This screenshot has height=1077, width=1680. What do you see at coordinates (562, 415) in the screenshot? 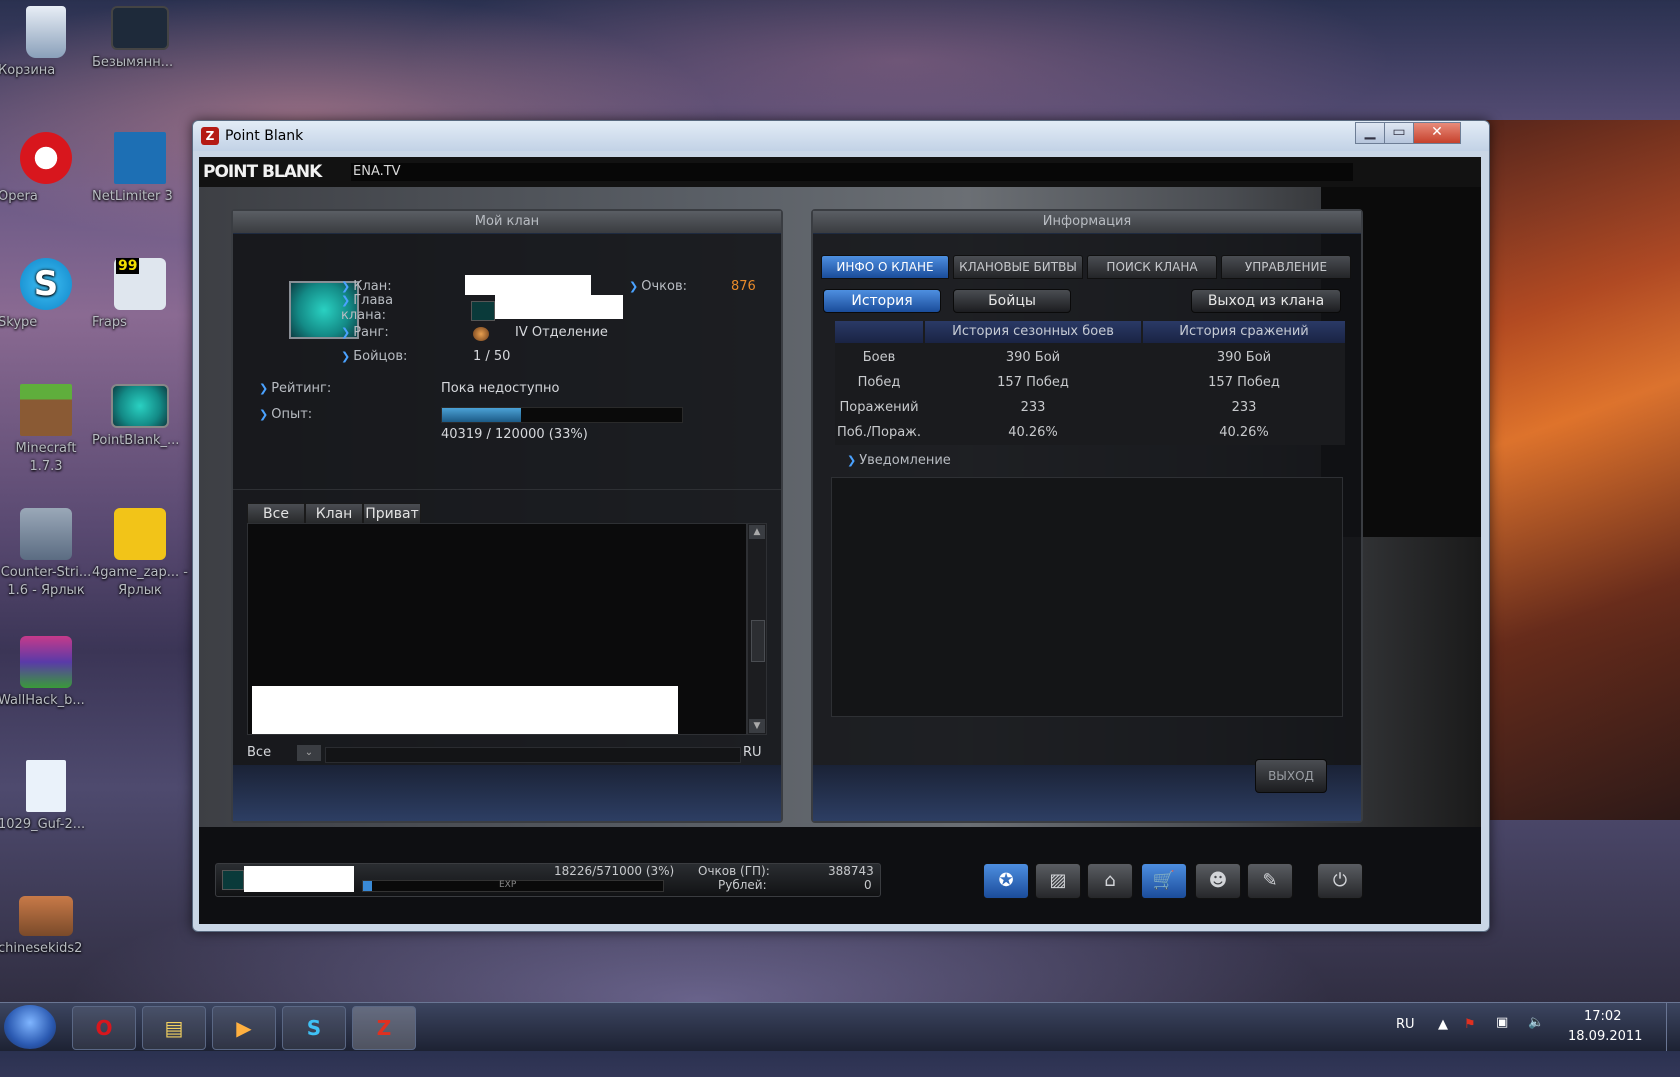
I see `clan-exp-bar` at bounding box center [562, 415].